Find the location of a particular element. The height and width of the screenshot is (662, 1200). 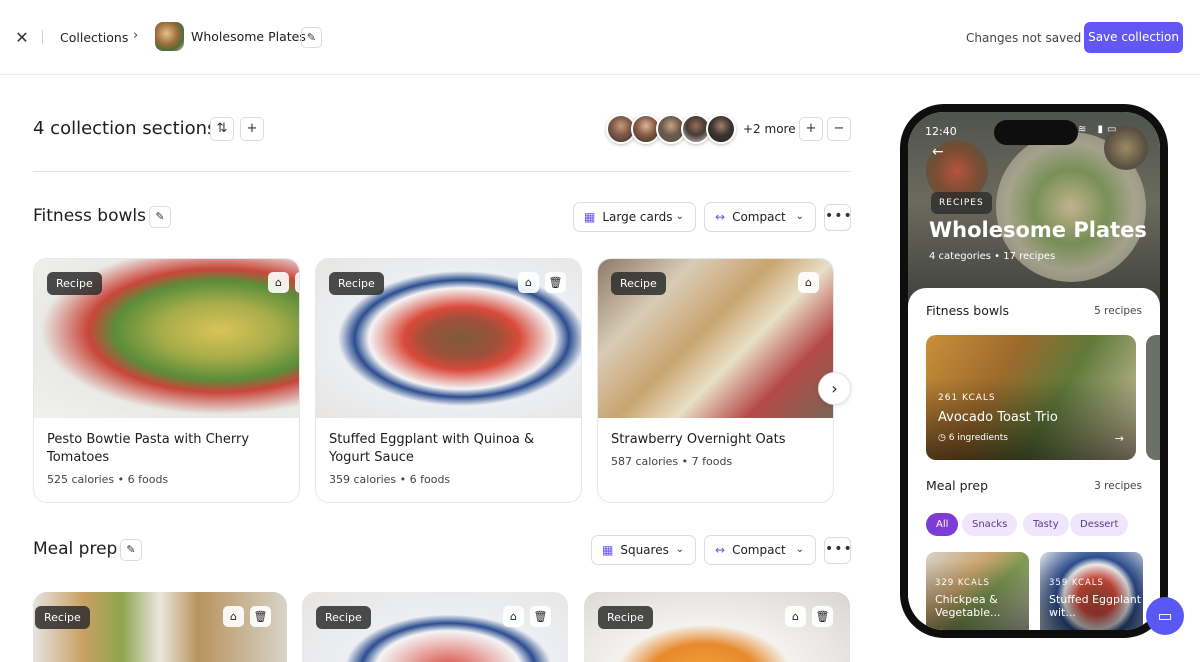

arrow-right-icon: → is located at coordinates (1119, 438).